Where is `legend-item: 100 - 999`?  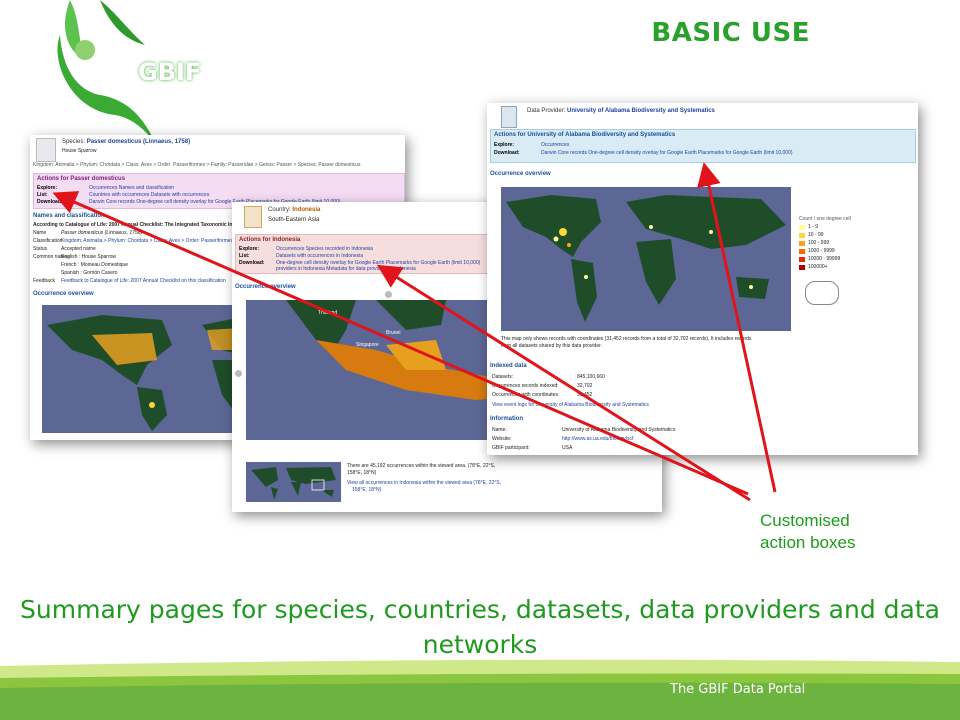 legend-item: 100 - 999 is located at coordinates (825, 243).